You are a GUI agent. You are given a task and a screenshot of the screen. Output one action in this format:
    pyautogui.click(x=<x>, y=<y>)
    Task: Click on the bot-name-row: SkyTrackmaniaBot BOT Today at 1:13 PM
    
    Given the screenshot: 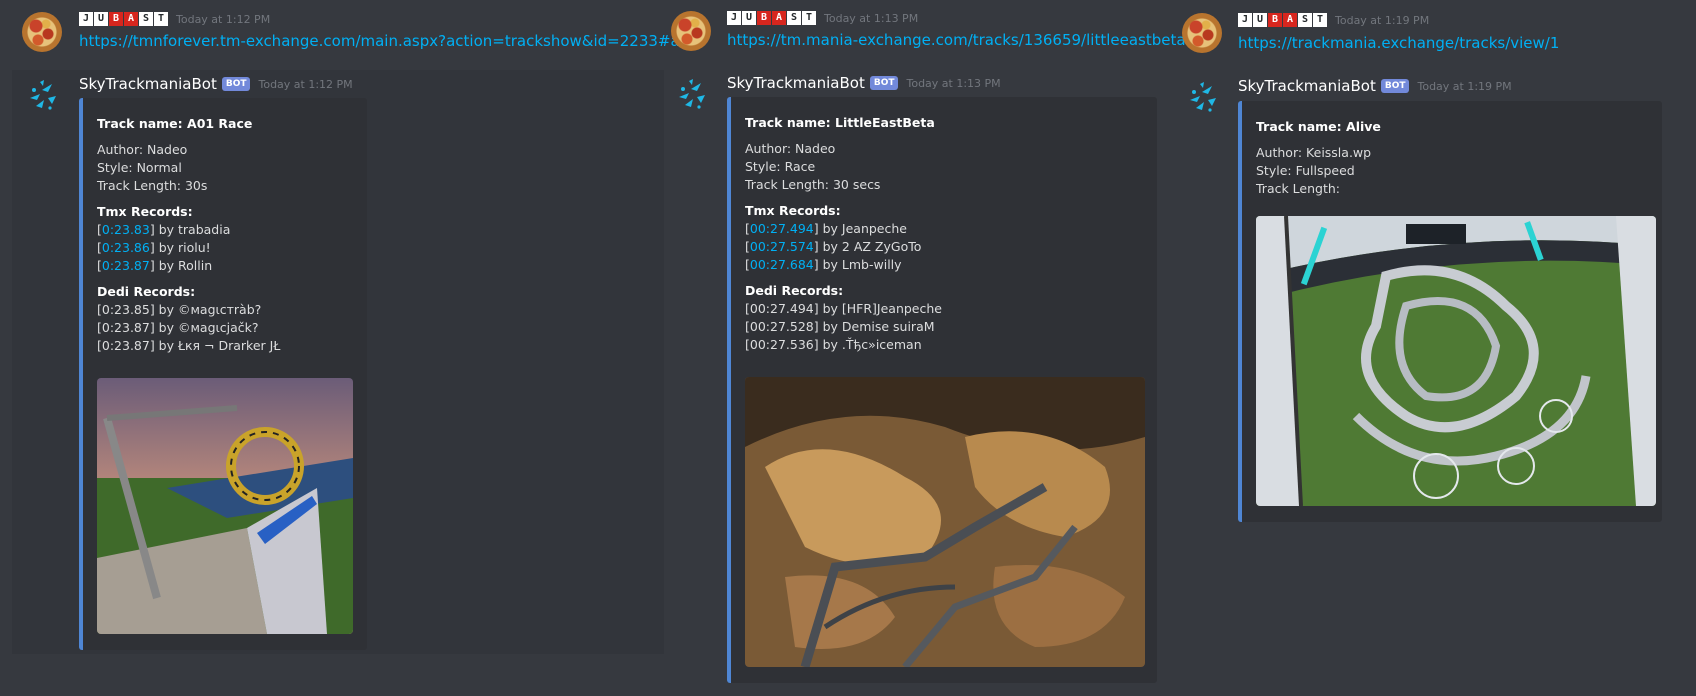 What is the action you would take?
    pyautogui.click(x=864, y=83)
    